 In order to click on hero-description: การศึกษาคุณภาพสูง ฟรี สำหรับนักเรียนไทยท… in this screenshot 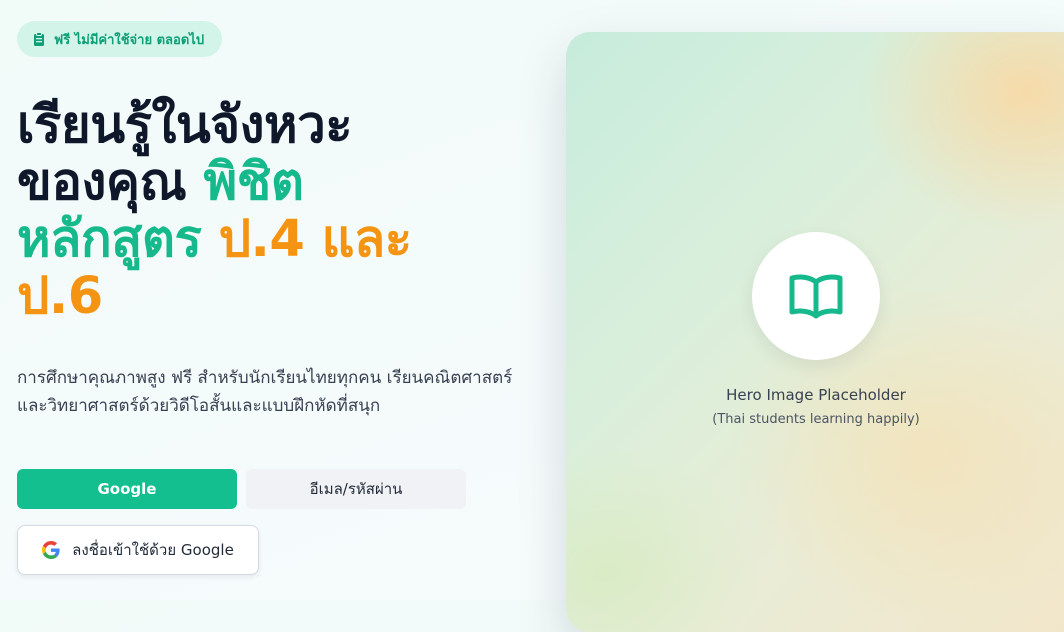, I will do `click(265, 392)`.